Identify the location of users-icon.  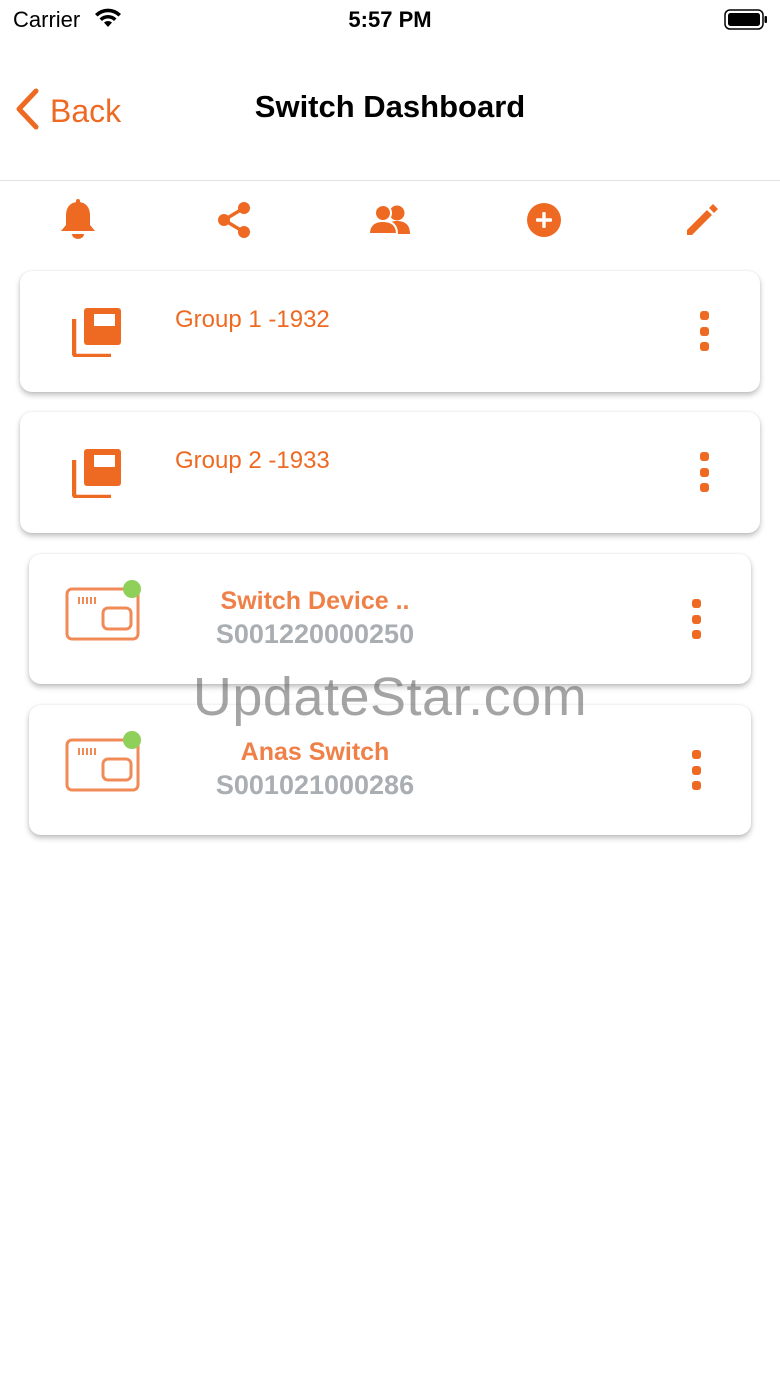
(390, 220).